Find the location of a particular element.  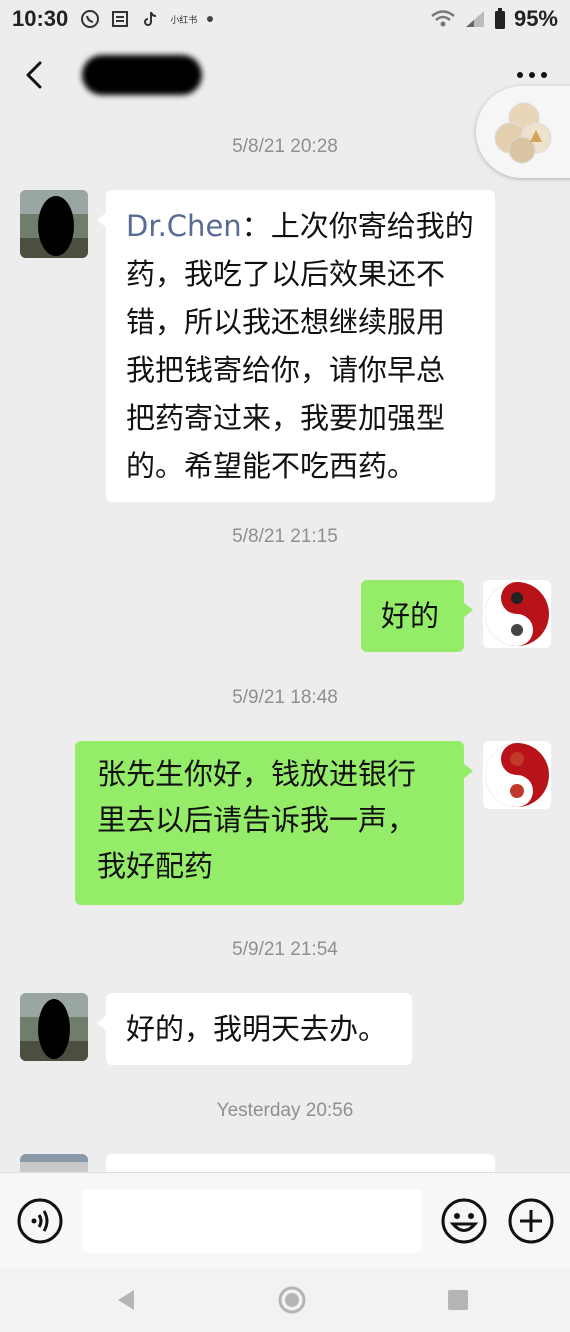

message-line: 里去以后请告诉我一声， is located at coordinates (257, 820).